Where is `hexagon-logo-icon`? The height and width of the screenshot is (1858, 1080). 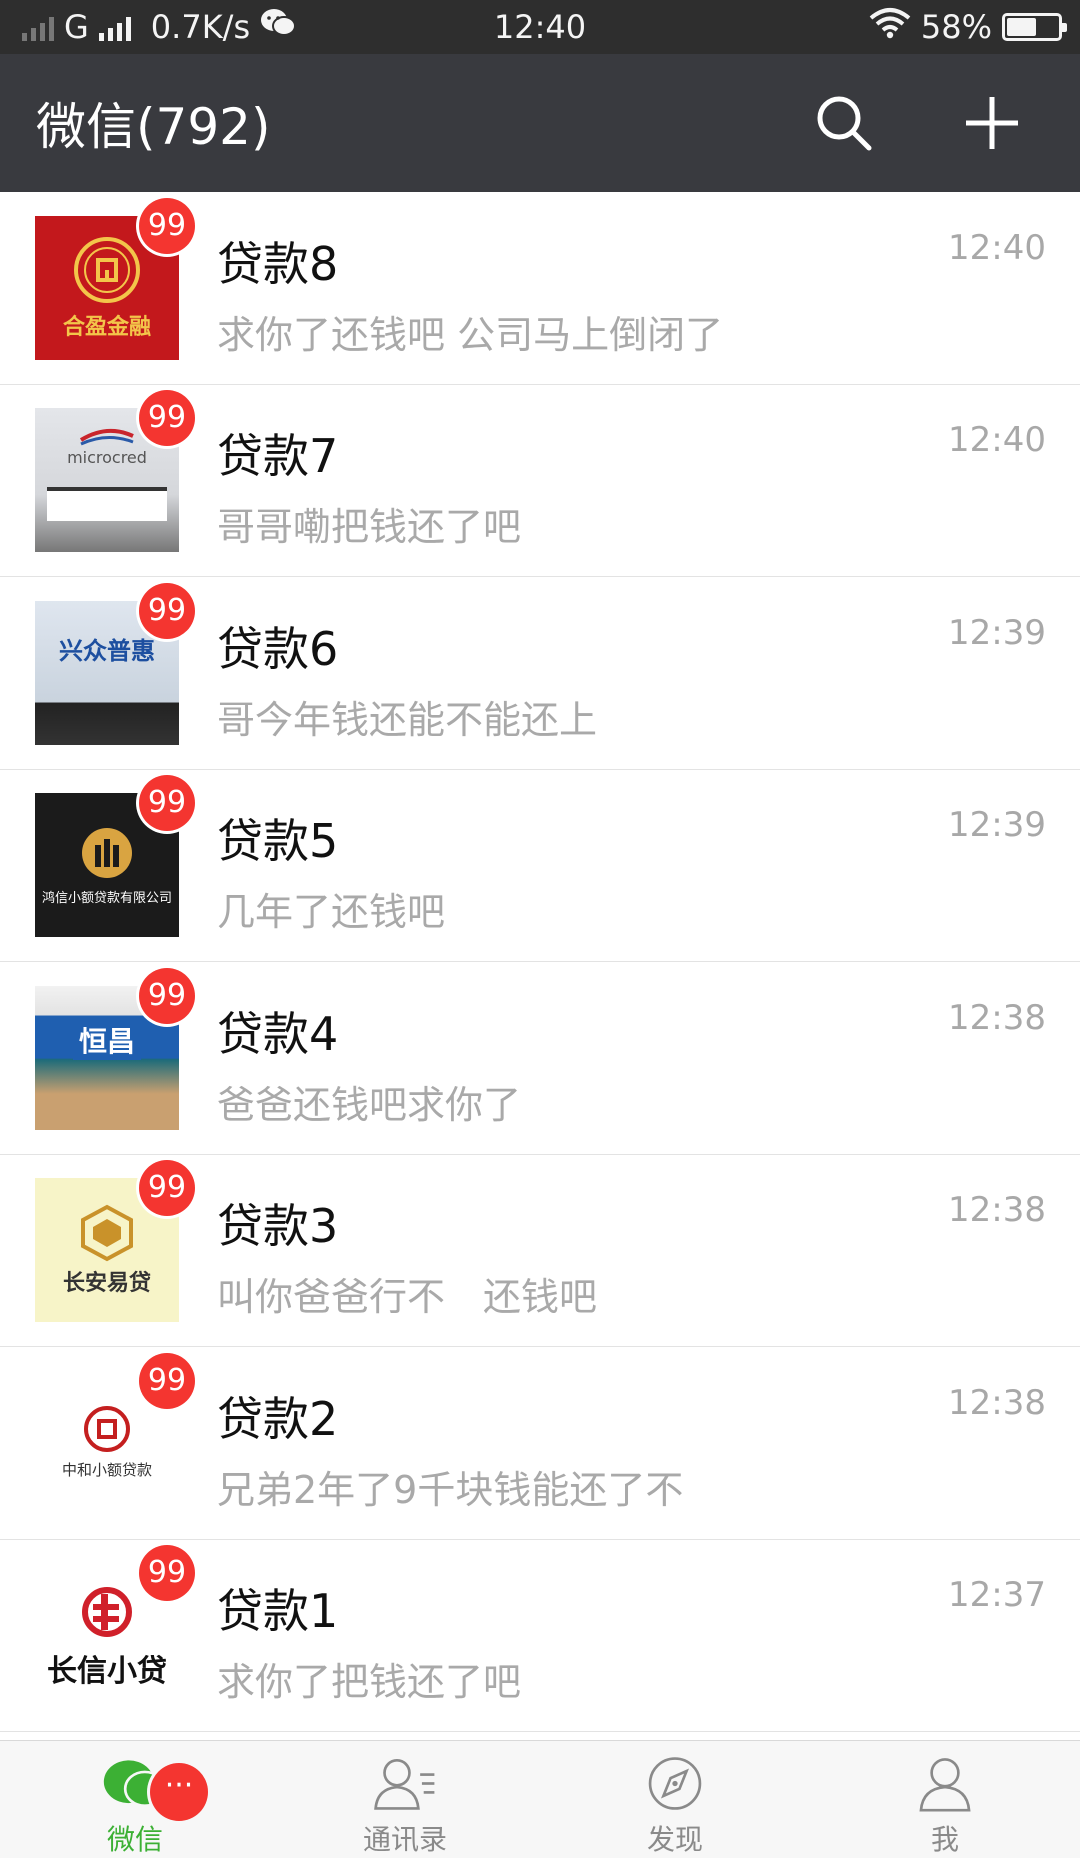
hexagon-logo-icon is located at coordinates (107, 1233).